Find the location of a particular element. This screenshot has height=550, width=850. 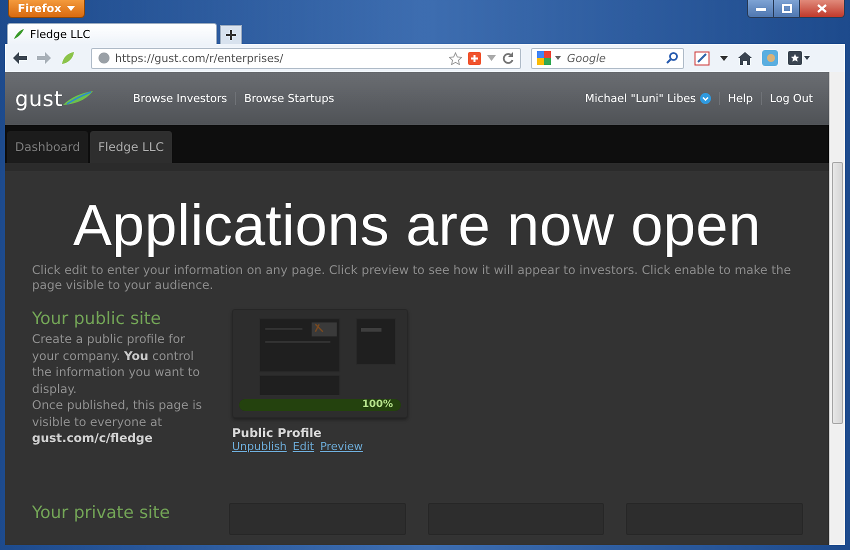

progress-reading: 100% is located at coordinates (377, 405).